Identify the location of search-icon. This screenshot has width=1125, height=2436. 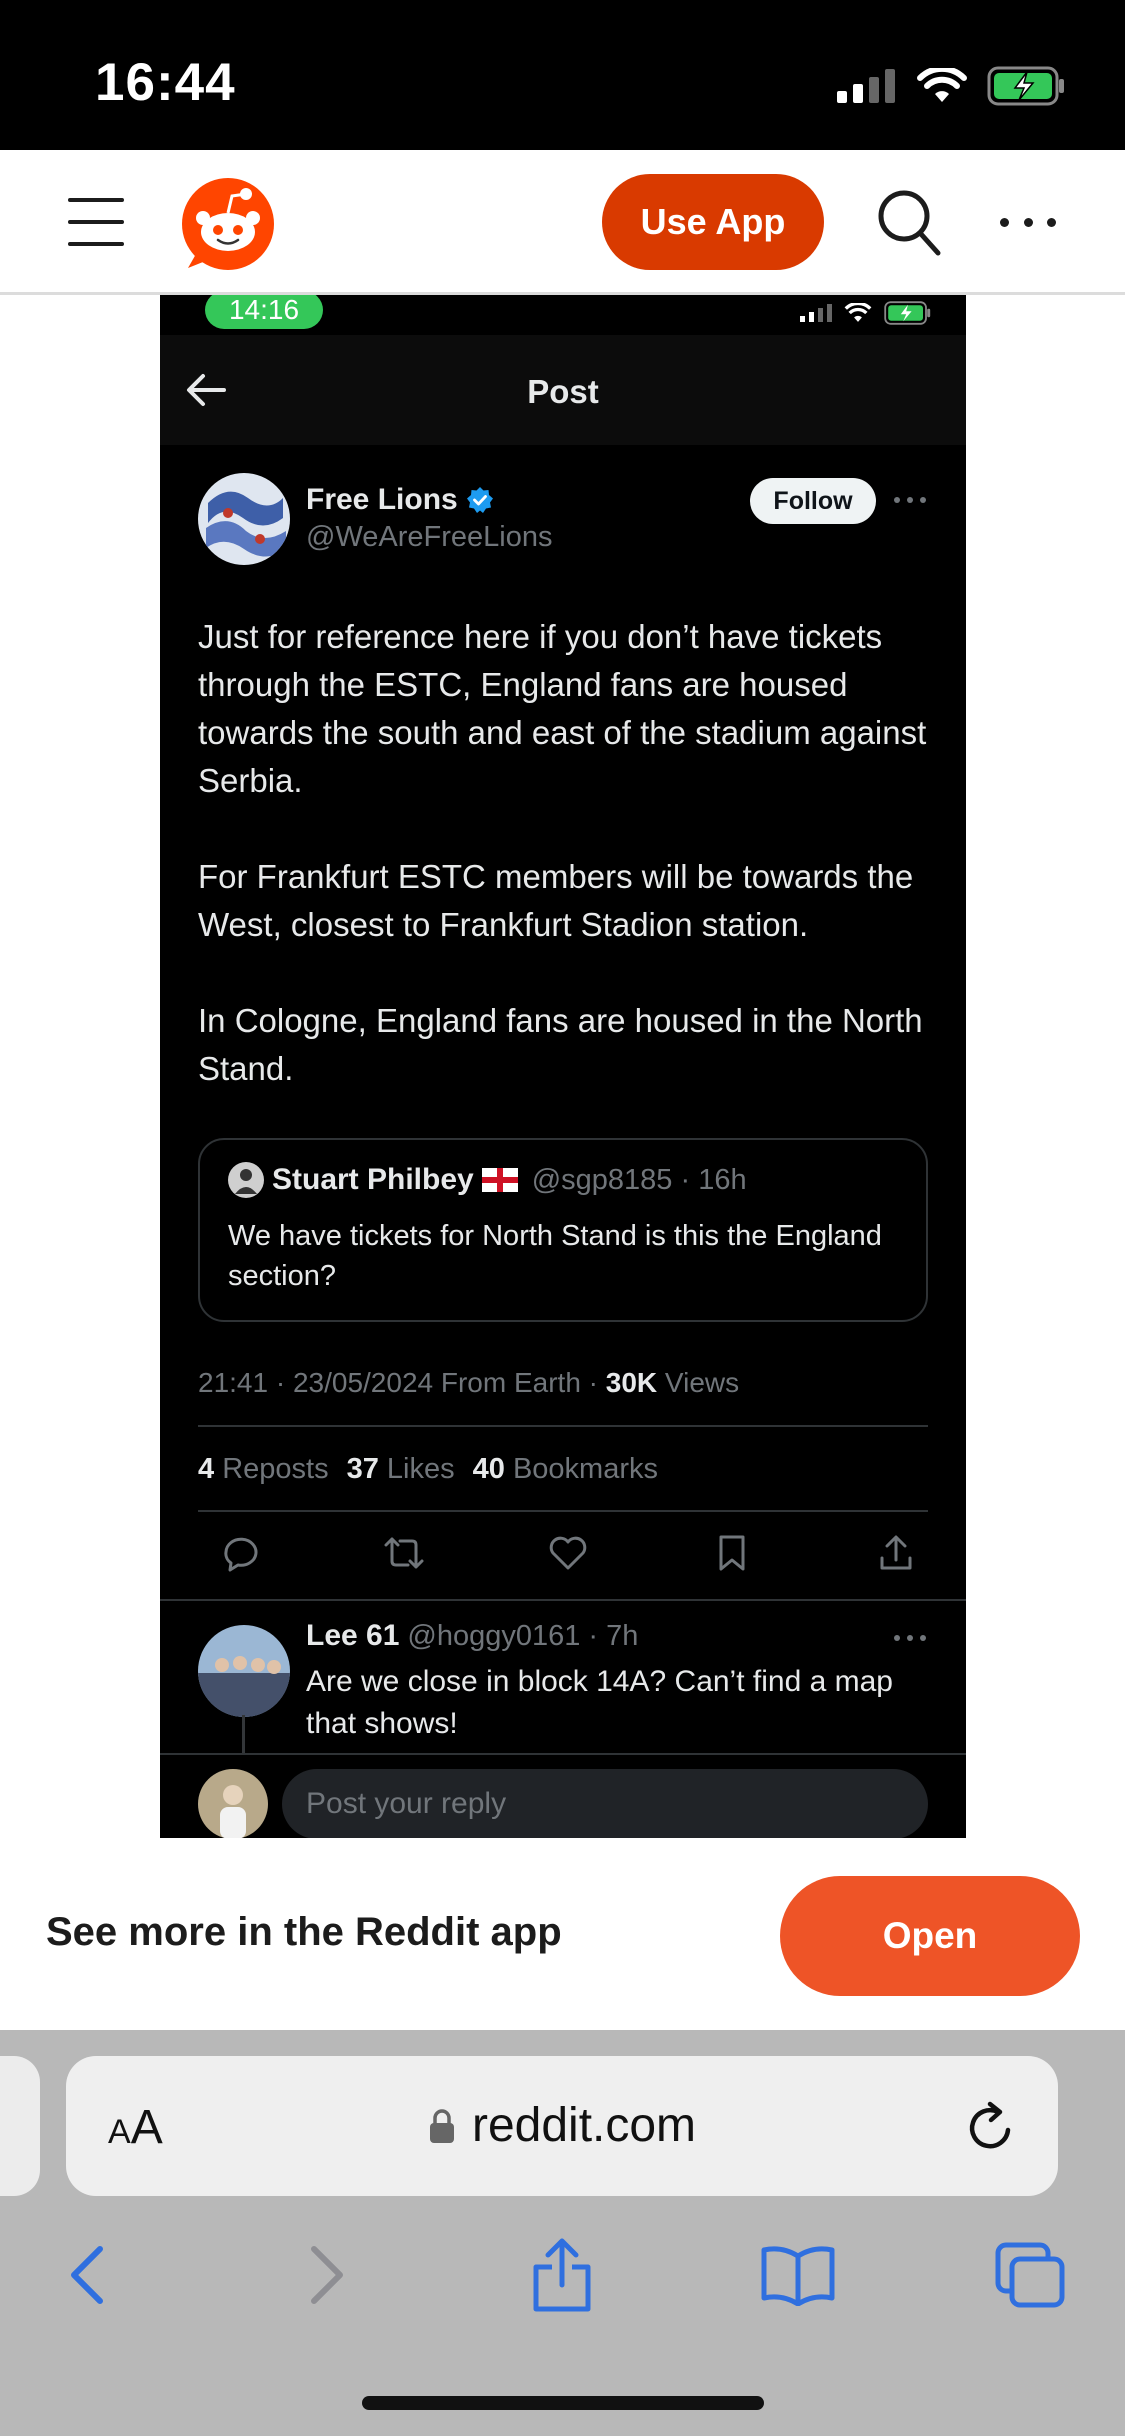
(909, 223).